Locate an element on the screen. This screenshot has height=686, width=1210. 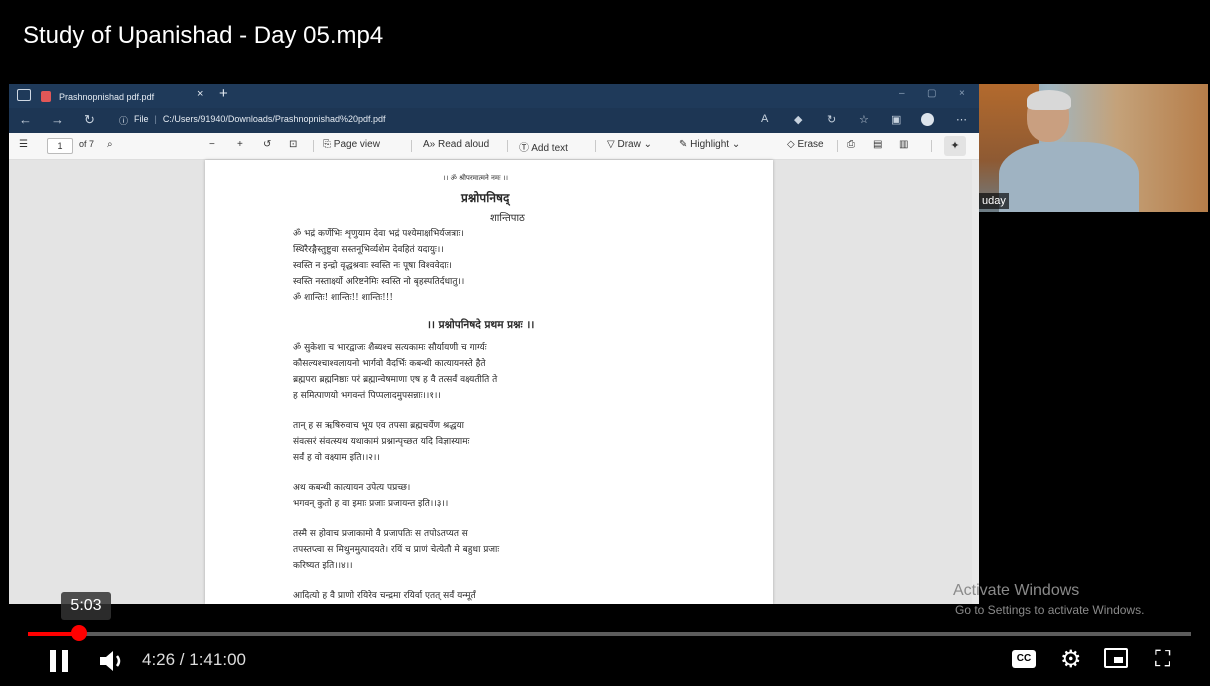
read-aloud-label: Read aloud is located at coordinates (464, 144).